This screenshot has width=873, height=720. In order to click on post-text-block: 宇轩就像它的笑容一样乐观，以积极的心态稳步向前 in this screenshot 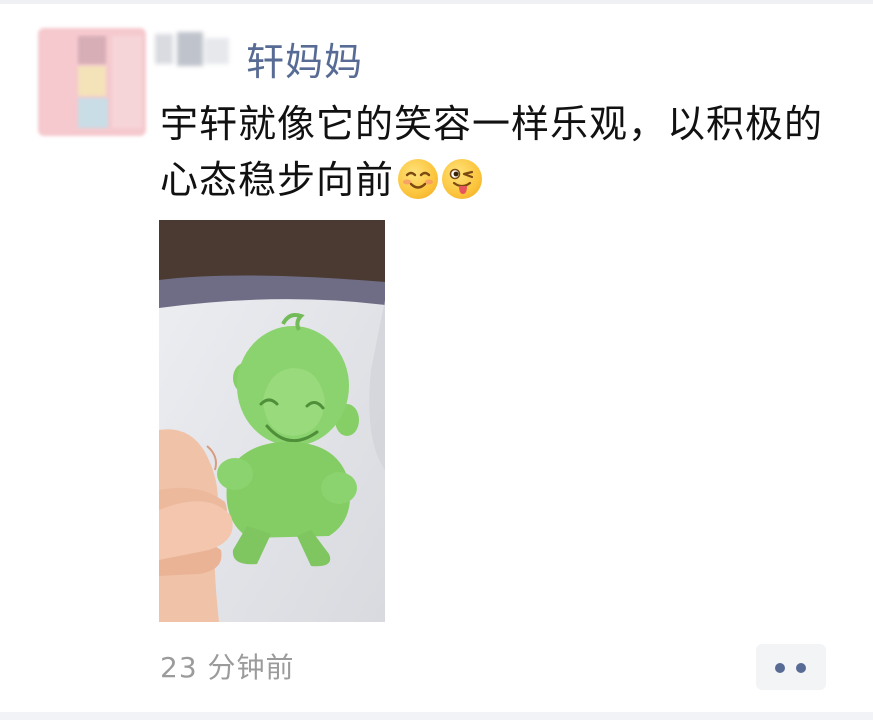, I will do `click(510, 152)`.